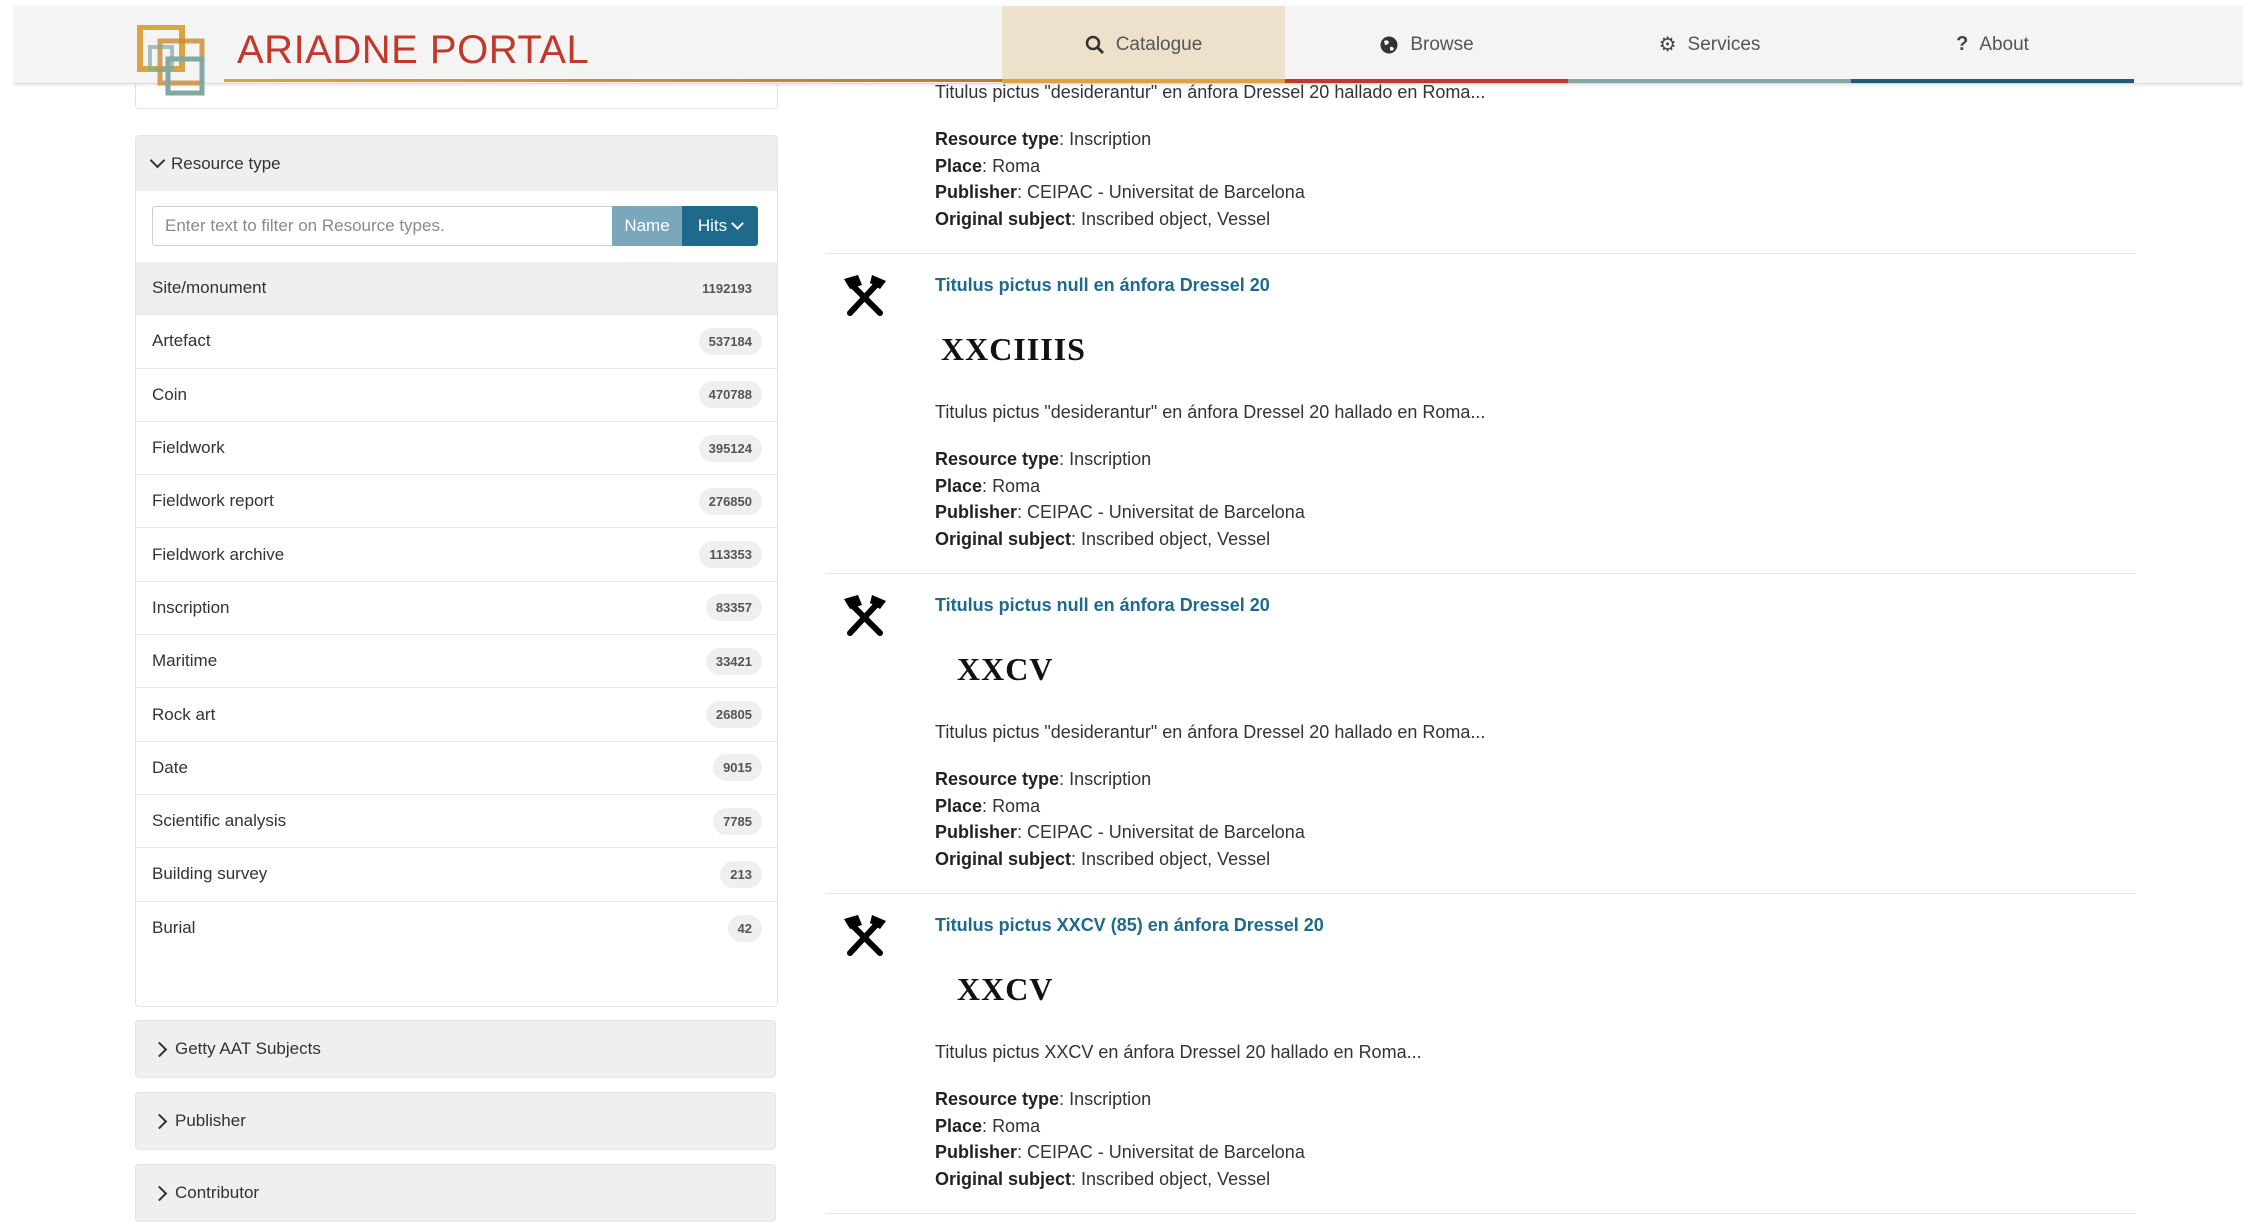  What do you see at coordinates (744, 928) in the screenshot?
I see `facet-count: 42` at bounding box center [744, 928].